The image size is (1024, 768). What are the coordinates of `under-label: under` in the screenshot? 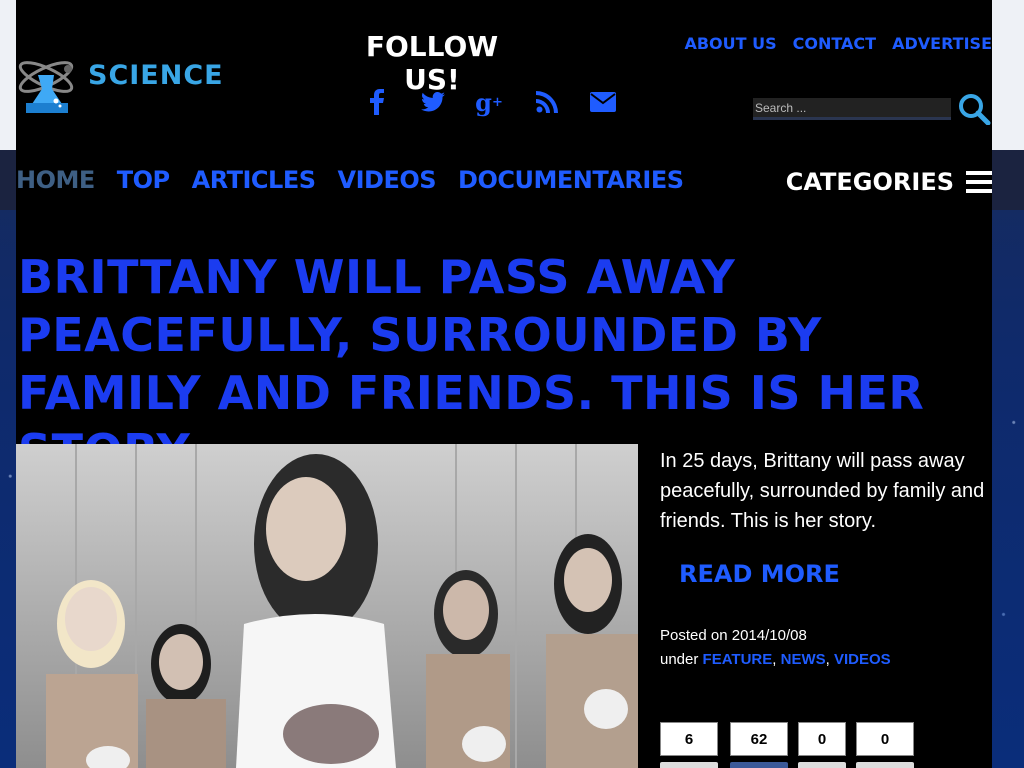 It's located at (679, 659).